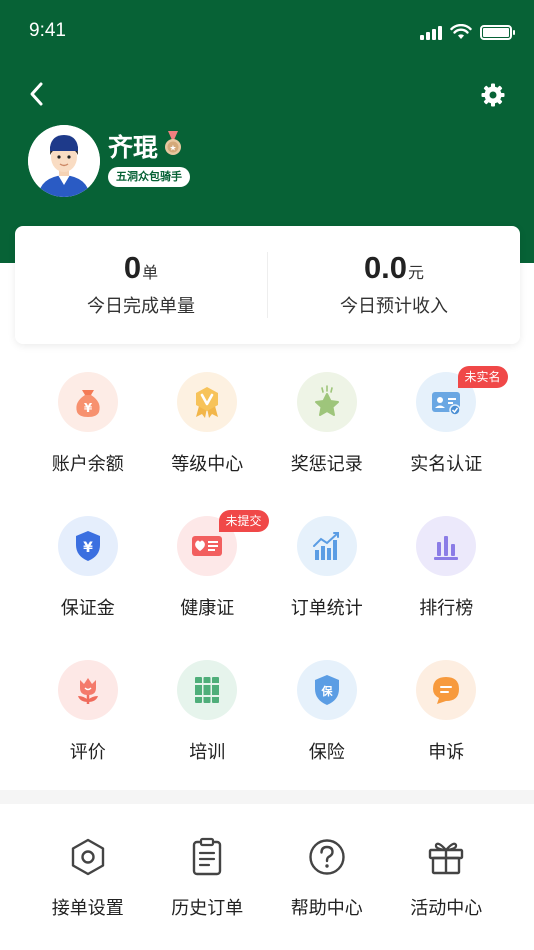 The height and width of the screenshot is (950, 534). What do you see at coordinates (207, 690) in the screenshot?
I see `books-icon` at bounding box center [207, 690].